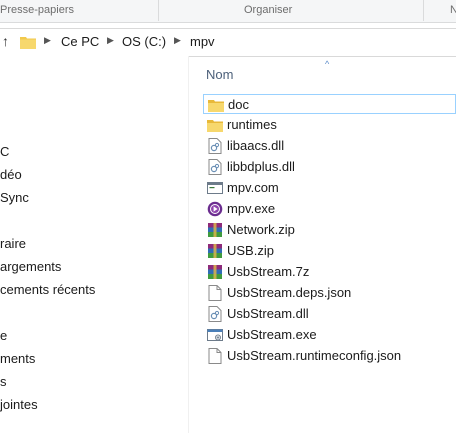 The height and width of the screenshot is (433, 456). What do you see at coordinates (252, 124) in the screenshot?
I see `file-name: runtimes` at bounding box center [252, 124].